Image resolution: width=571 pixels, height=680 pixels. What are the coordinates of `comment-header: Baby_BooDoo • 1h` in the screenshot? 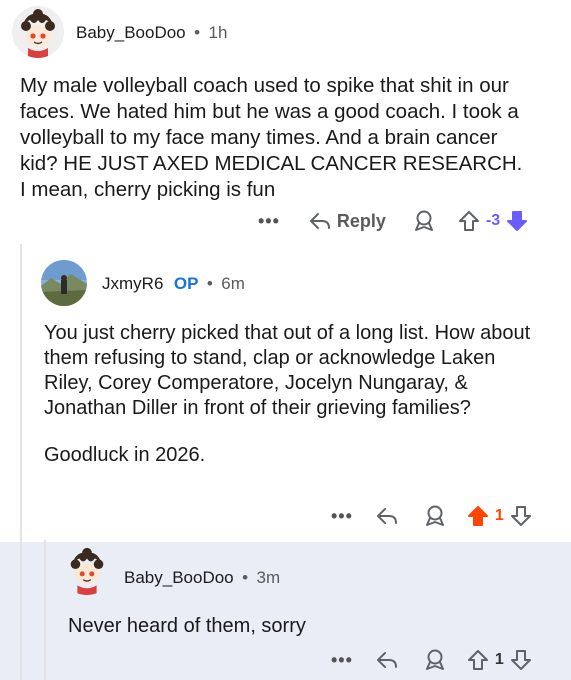 It's located at (151, 33).